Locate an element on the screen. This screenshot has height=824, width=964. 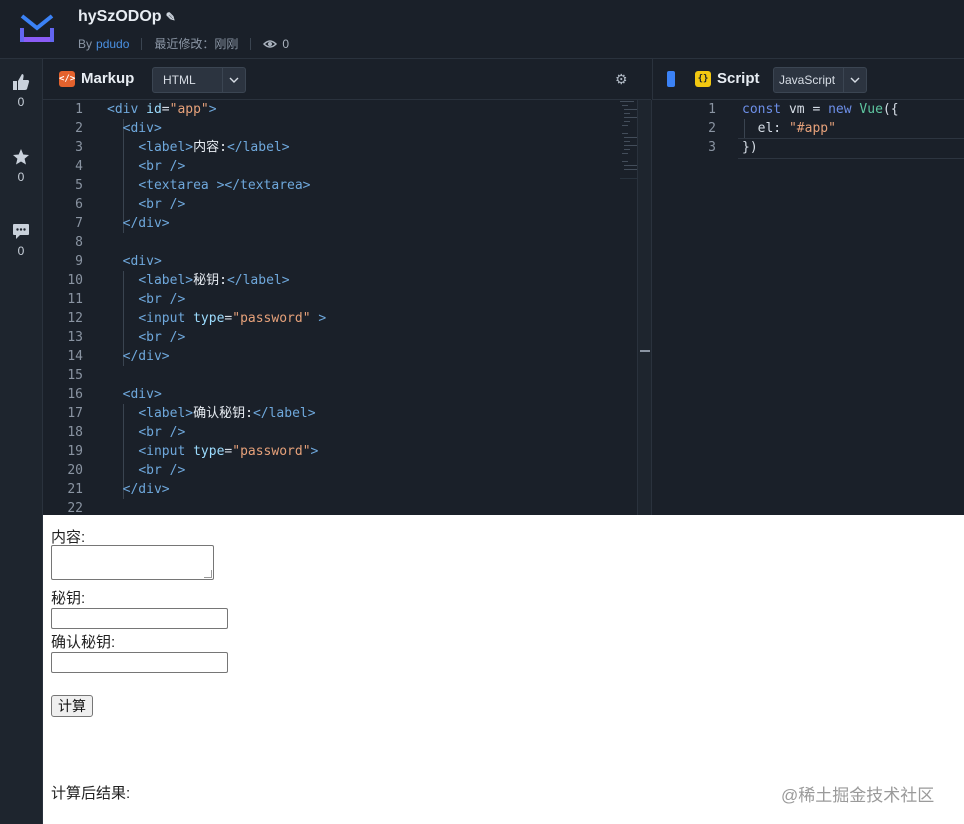
action-sidebar: 0 0 0 is located at coordinates (21, 441).